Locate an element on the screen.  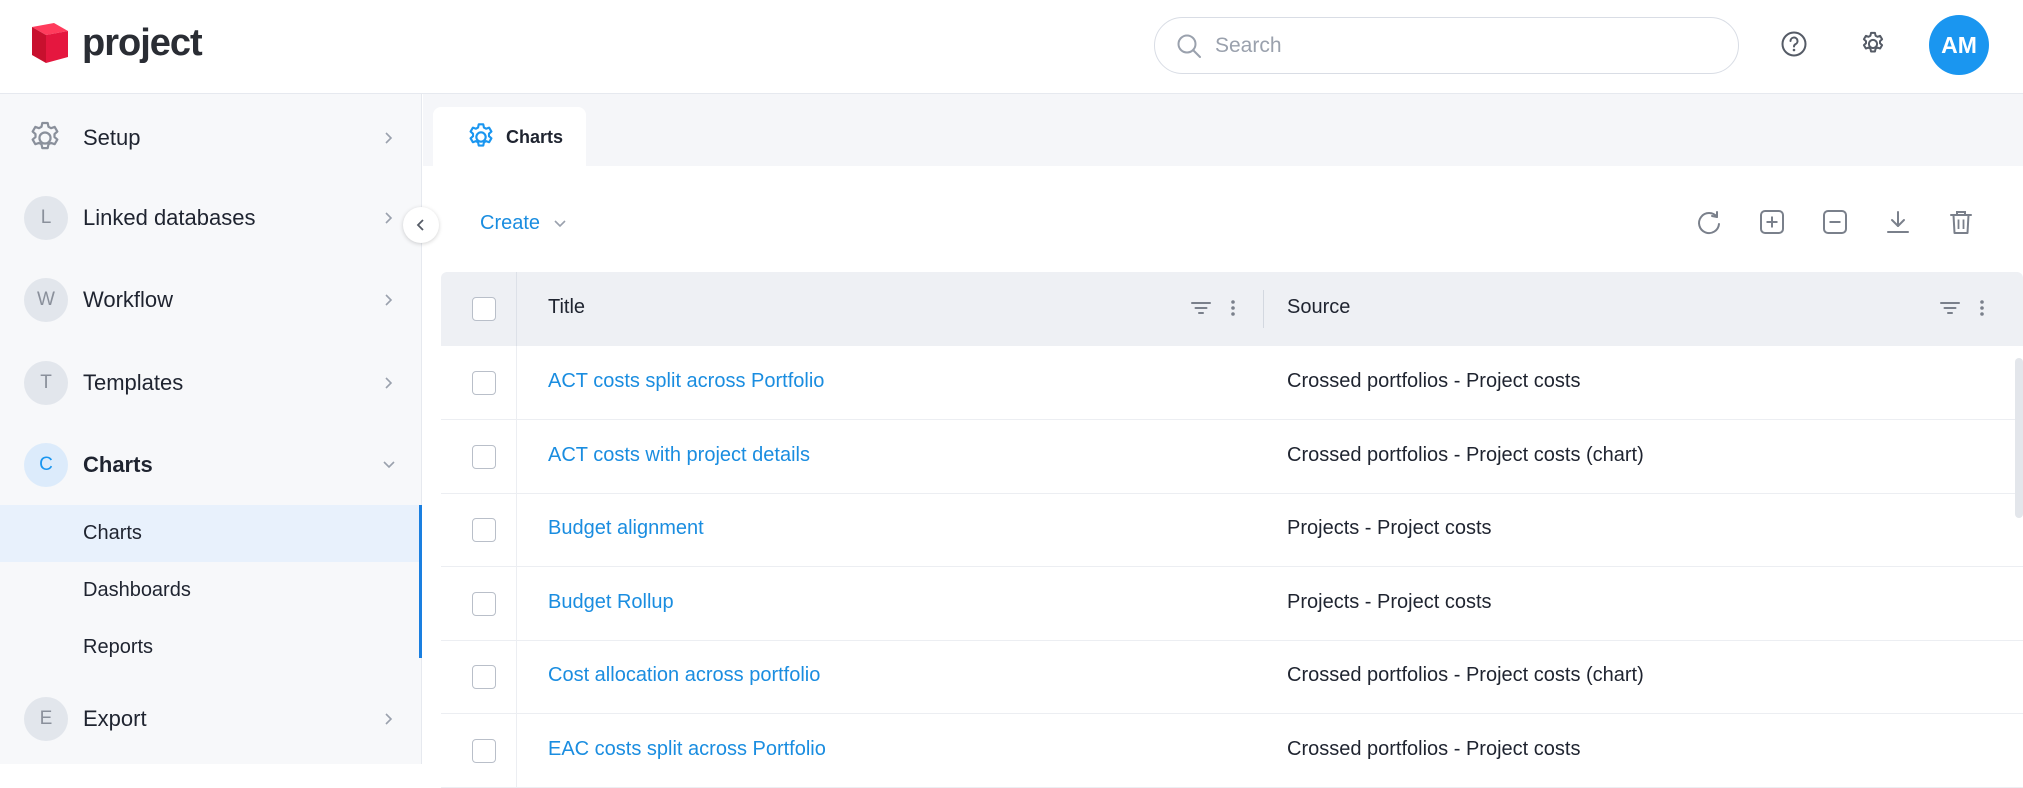
table-row: Budget Rollup Projects - Project costs is located at coordinates (1232, 604).